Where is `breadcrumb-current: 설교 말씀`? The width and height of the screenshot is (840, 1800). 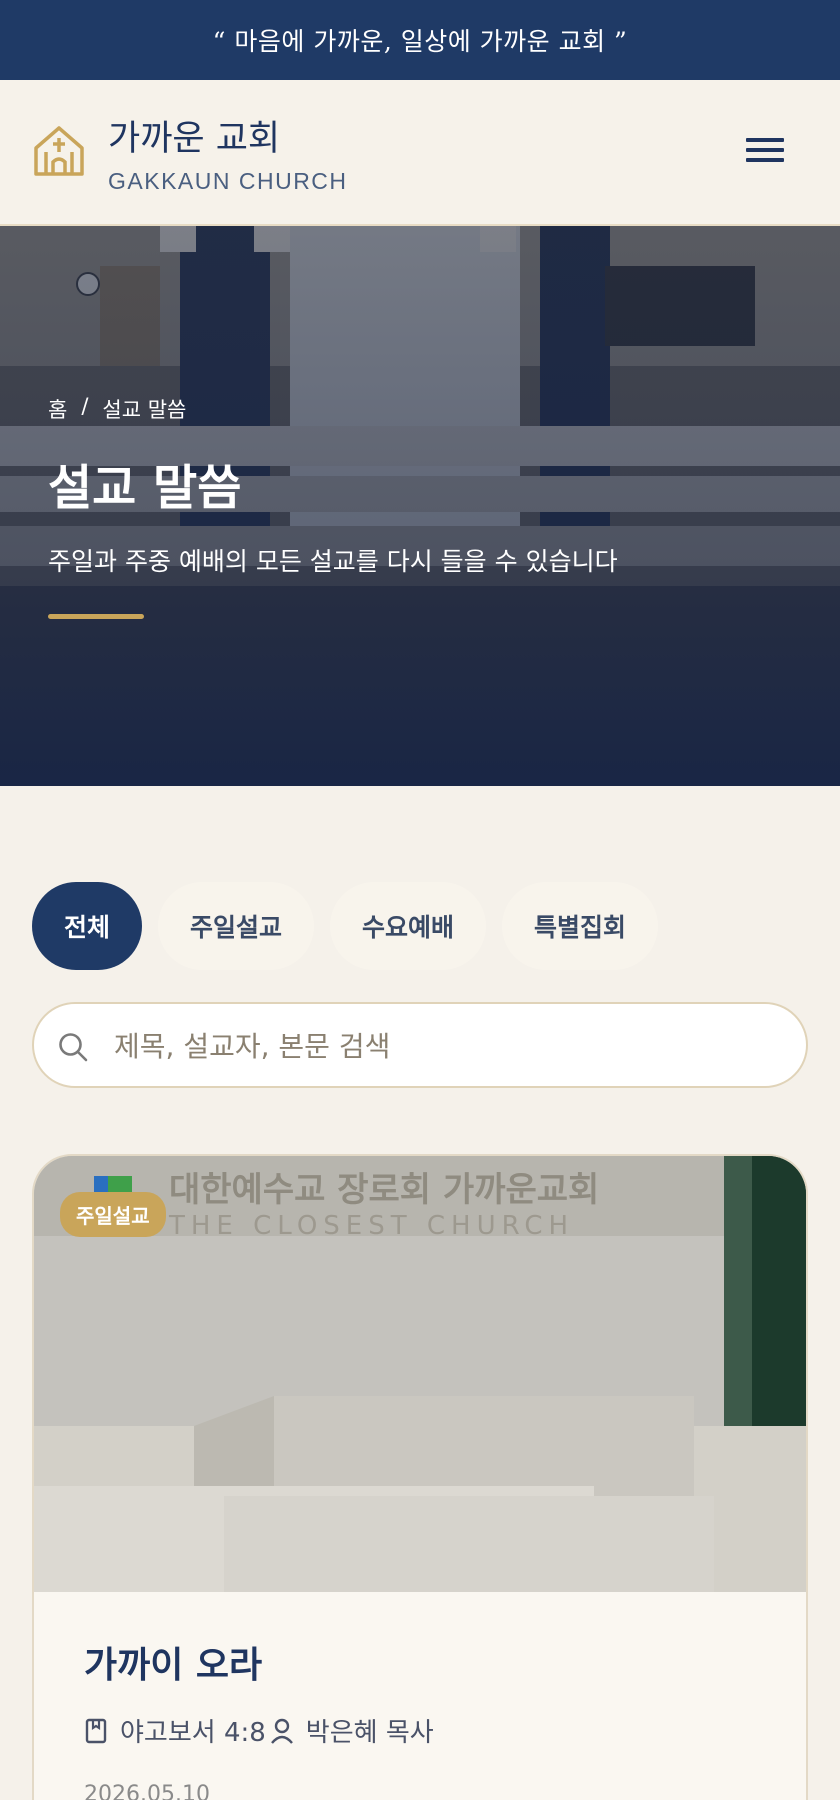 breadcrumb-current: 설교 말씀 is located at coordinates (144, 410).